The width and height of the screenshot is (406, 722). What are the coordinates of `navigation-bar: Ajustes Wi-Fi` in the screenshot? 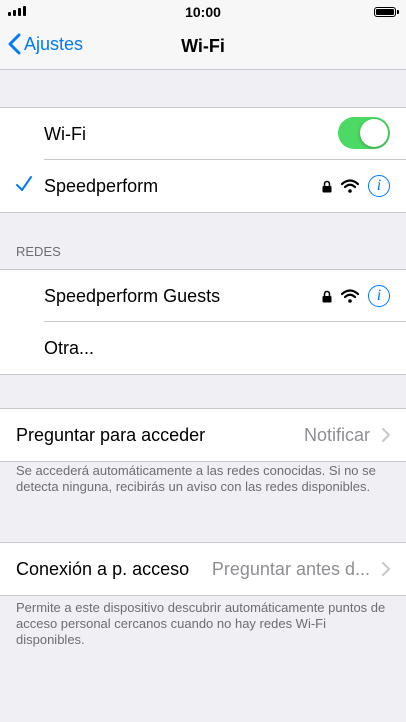 It's located at (203, 47).